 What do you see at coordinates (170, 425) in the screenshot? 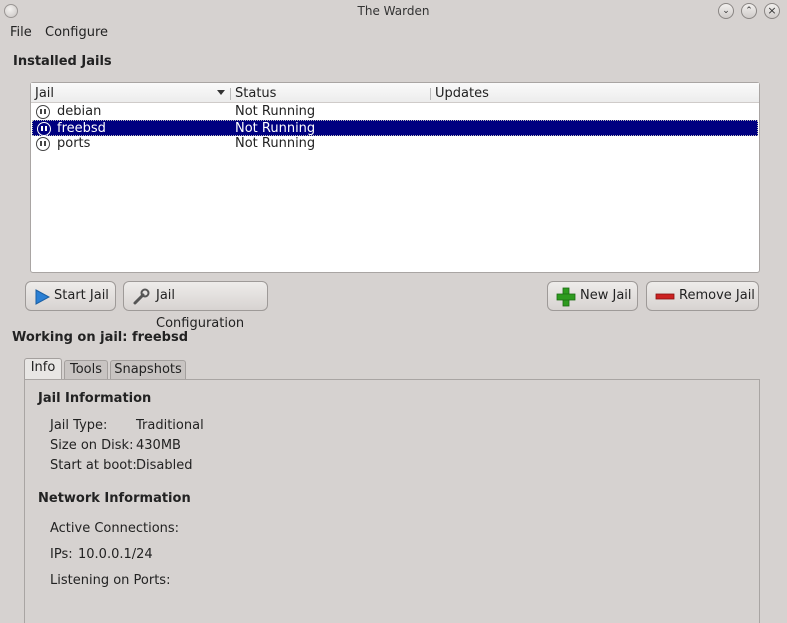
I see `jail-type-value: Traditional` at bounding box center [170, 425].